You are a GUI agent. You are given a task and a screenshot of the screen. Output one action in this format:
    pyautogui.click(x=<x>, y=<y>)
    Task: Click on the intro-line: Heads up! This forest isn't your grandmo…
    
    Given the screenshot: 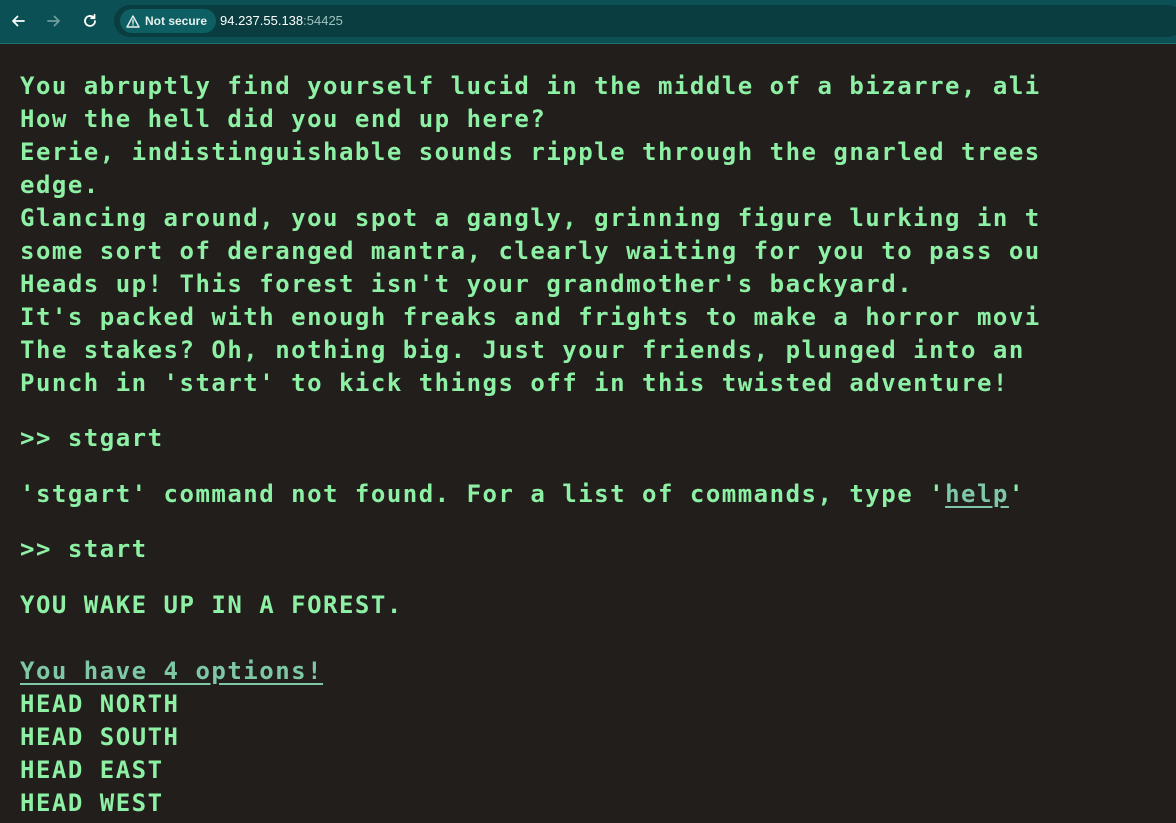 What is the action you would take?
    pyautogui.click(x=467, y=284)
    